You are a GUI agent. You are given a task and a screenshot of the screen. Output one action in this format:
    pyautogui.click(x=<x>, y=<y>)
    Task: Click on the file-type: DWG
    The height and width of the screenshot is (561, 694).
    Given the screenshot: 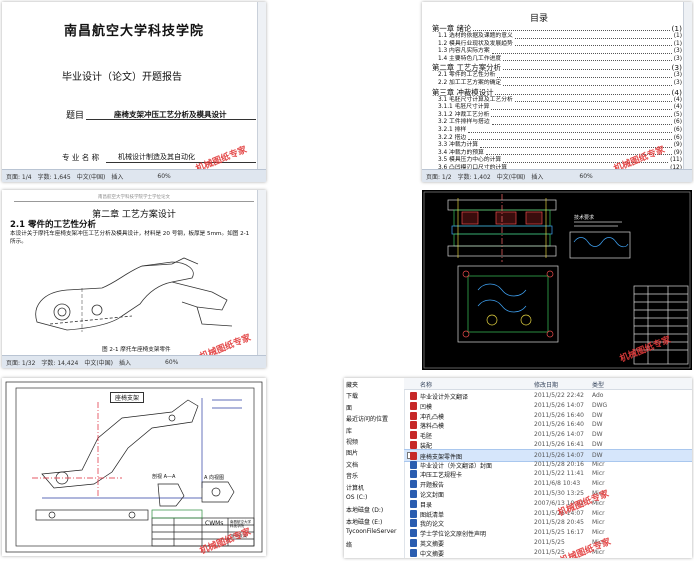 What is the action you would take?
    pyautogui.click(x=600, y=405)
    